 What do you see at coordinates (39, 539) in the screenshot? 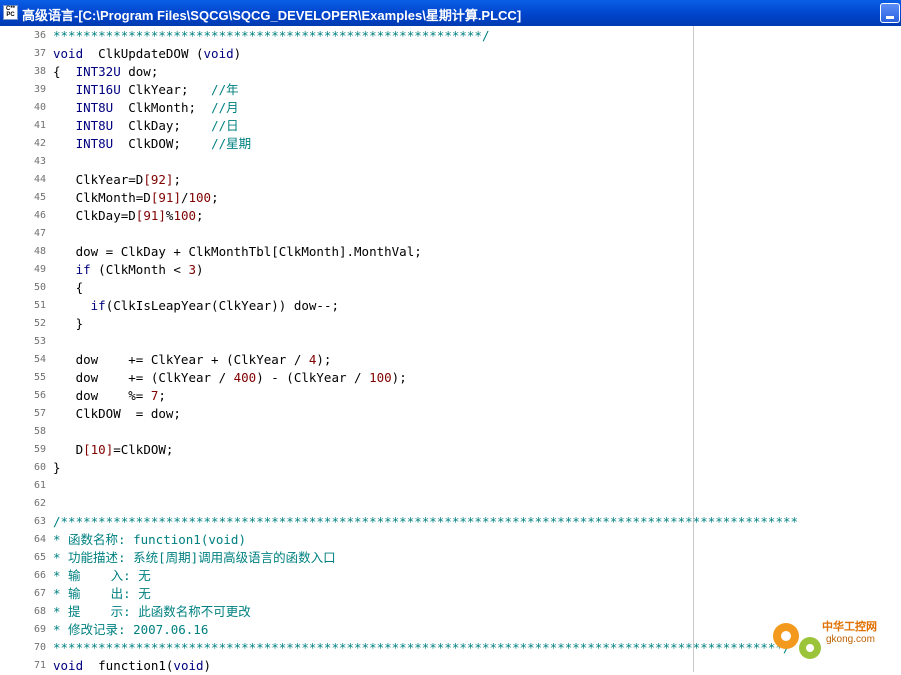
I see `line-number: 64` at bounding box center [39, 539].